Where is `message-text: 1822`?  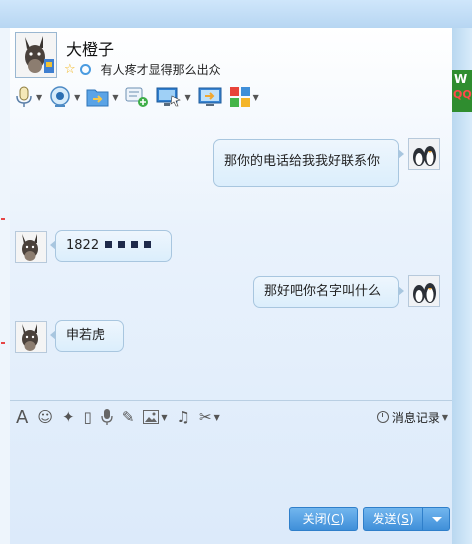 message-text: 1822 is located at coordinates (83, 245).